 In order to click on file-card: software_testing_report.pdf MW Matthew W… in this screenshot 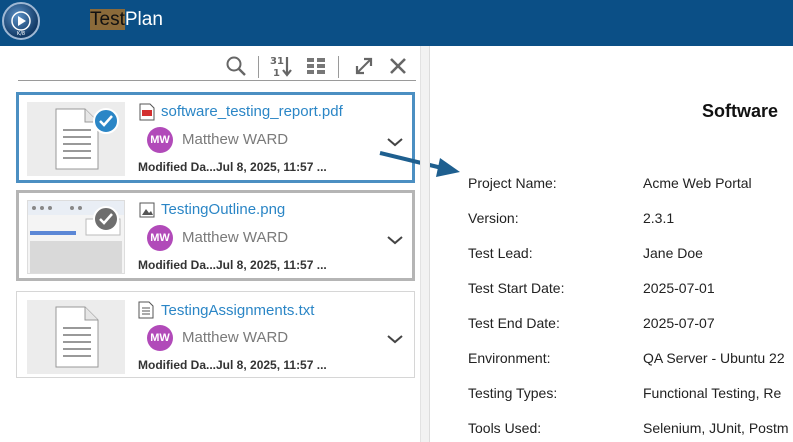, I will do `click(215, 137)`.